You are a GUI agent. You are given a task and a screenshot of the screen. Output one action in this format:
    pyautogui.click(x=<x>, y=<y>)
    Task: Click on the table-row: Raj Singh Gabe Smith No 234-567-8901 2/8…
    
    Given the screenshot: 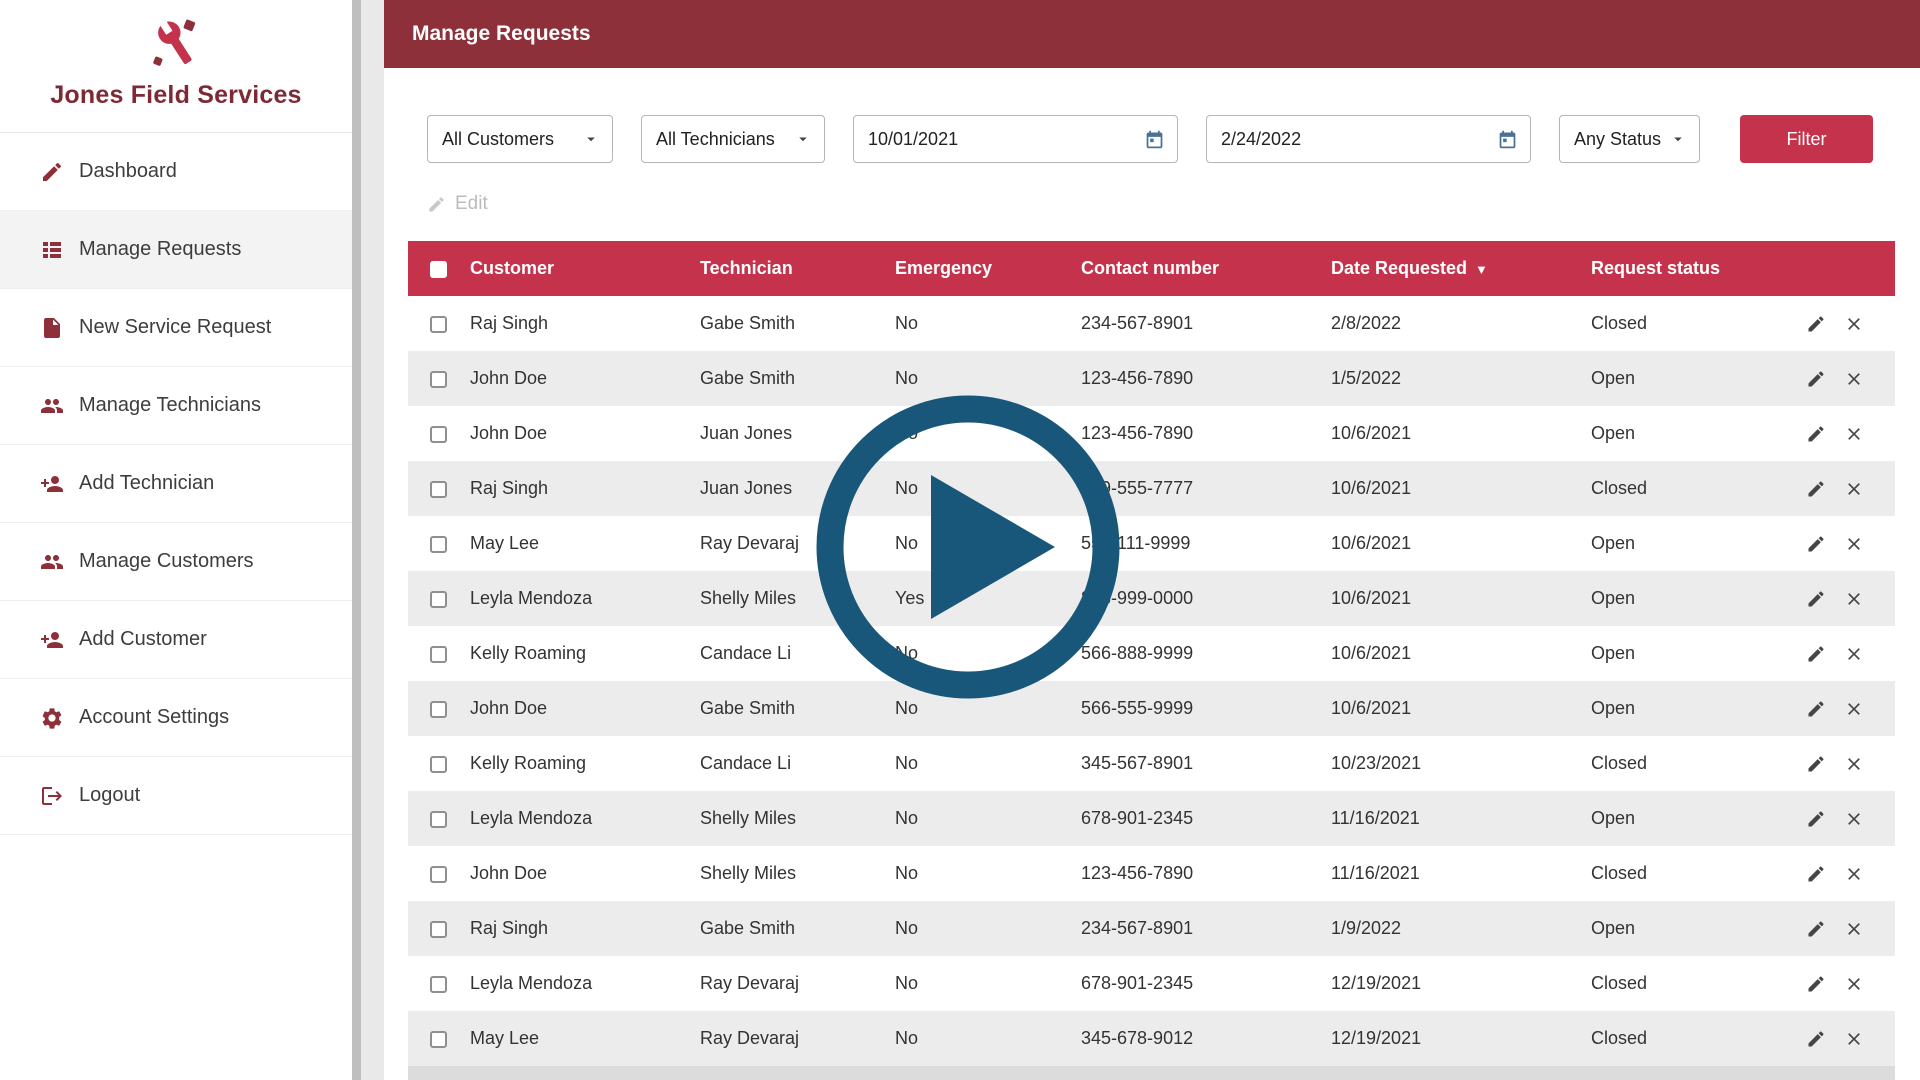 What is the action you would take?
    pyautogui.click(x=1151, y=323)
    